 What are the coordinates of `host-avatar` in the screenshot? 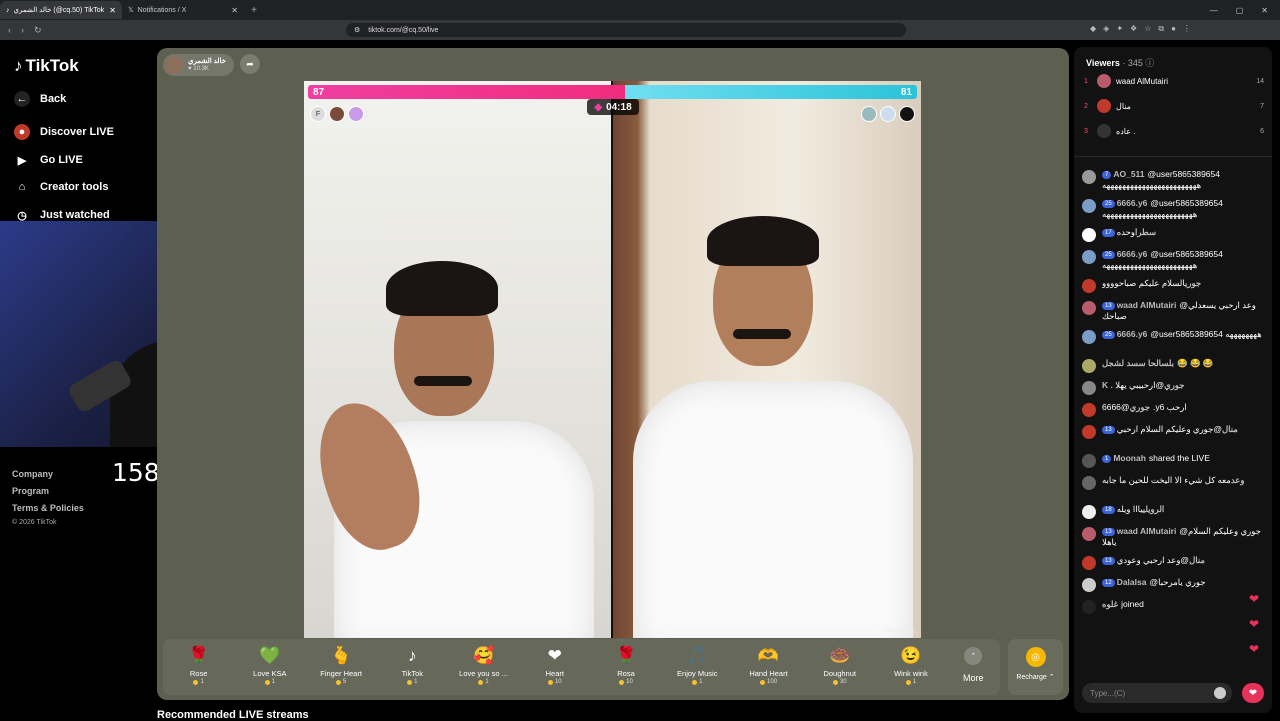 It's located at (174, 65).